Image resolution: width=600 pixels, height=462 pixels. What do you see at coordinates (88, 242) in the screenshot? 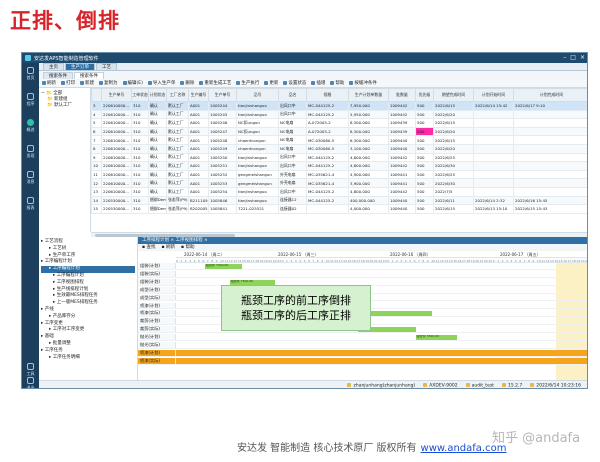
I see `tree-node: ▸ 工艺流程` at bounding box center [88, 242].